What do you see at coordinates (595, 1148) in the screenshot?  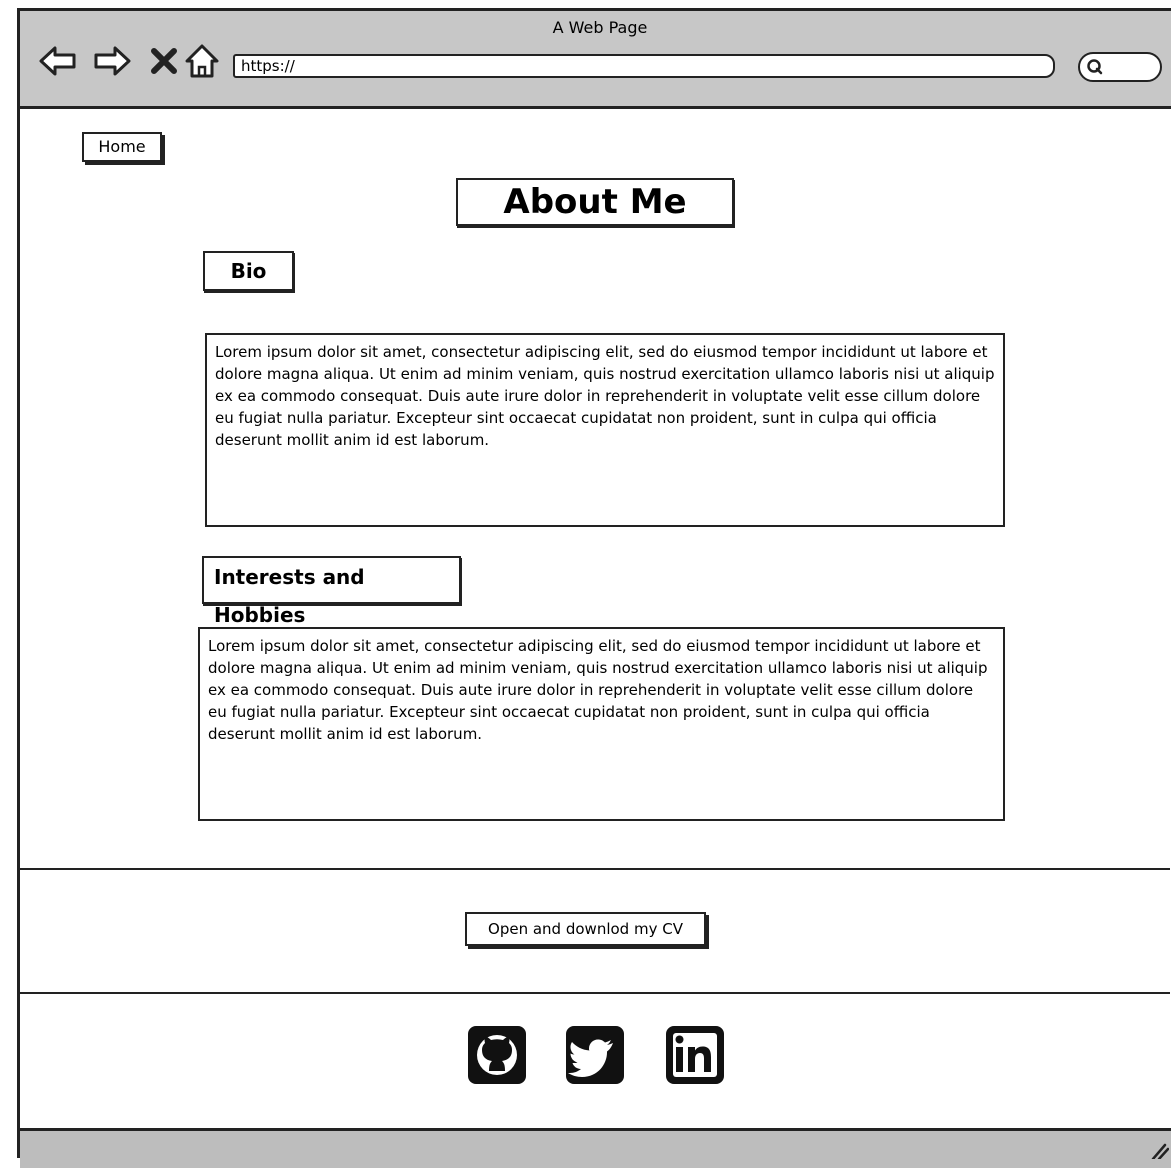 I see `browser-statusbar` at bounding box center [595, 1148].